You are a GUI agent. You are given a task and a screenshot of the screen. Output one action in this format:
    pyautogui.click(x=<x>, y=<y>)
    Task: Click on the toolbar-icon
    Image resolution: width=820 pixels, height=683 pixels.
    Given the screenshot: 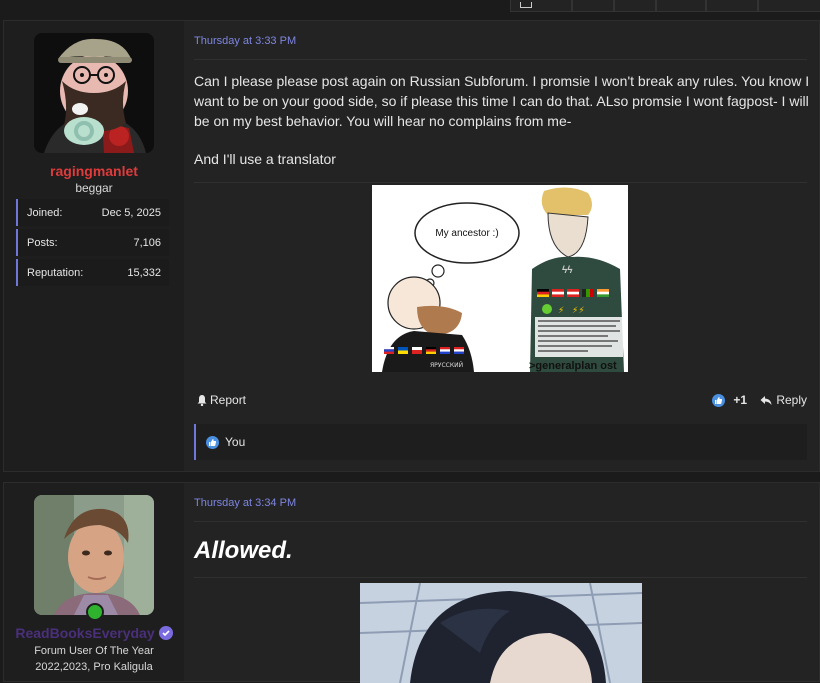 What is the action you would take?
    pyautogui.click(x=526, y=5)
    